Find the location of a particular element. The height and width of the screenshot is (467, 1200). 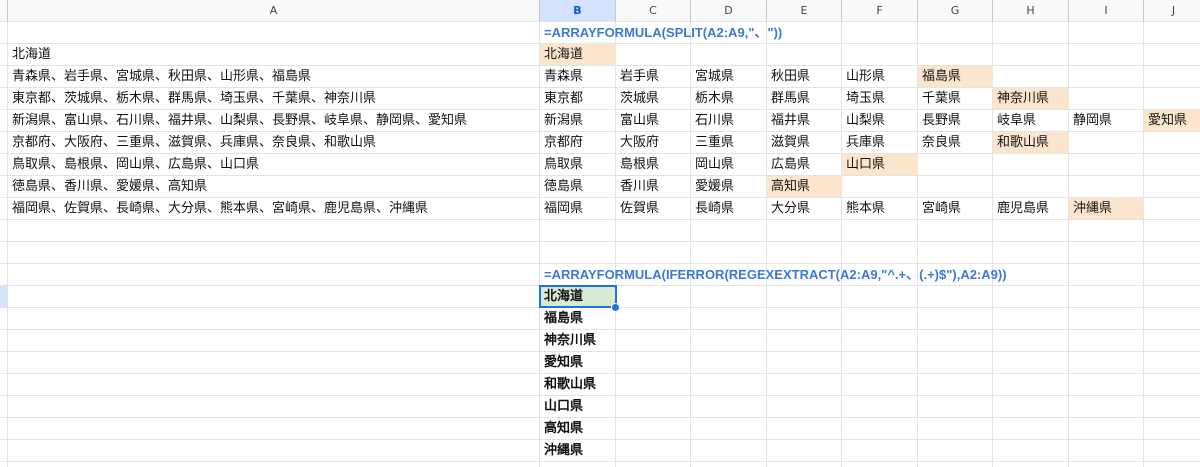

split-result-cell: 長崎県 is located at coordinates (729, 208).